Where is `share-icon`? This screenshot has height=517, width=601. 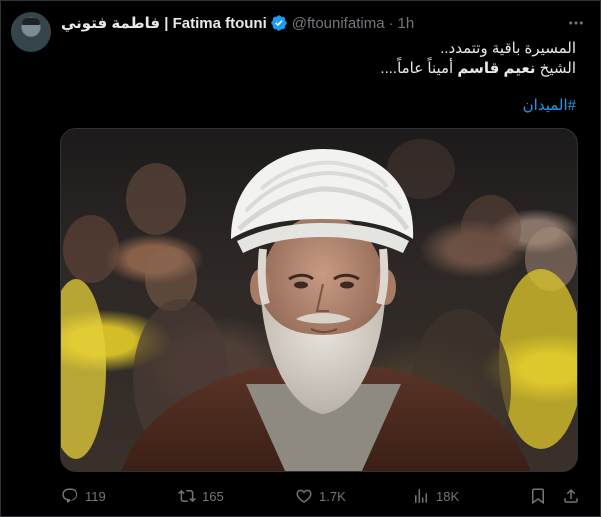 share-icon is located at coordinates (571, 495).